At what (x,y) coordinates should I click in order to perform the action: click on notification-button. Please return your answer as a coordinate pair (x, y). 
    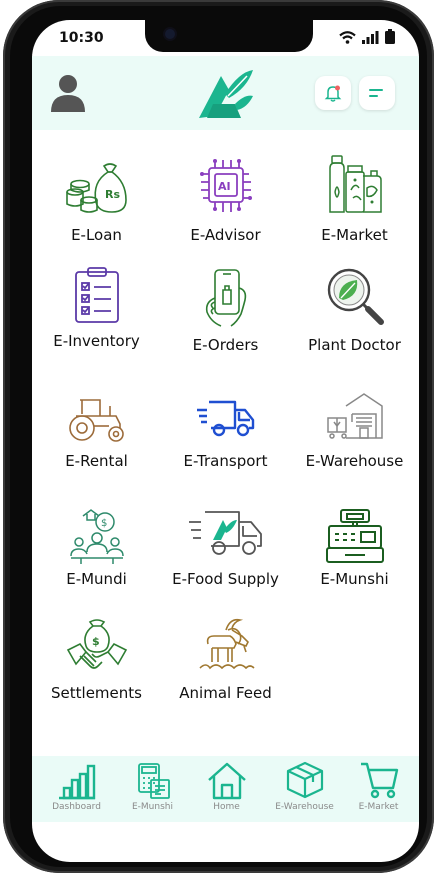
    Looking at the image, I should click on (333, 93).